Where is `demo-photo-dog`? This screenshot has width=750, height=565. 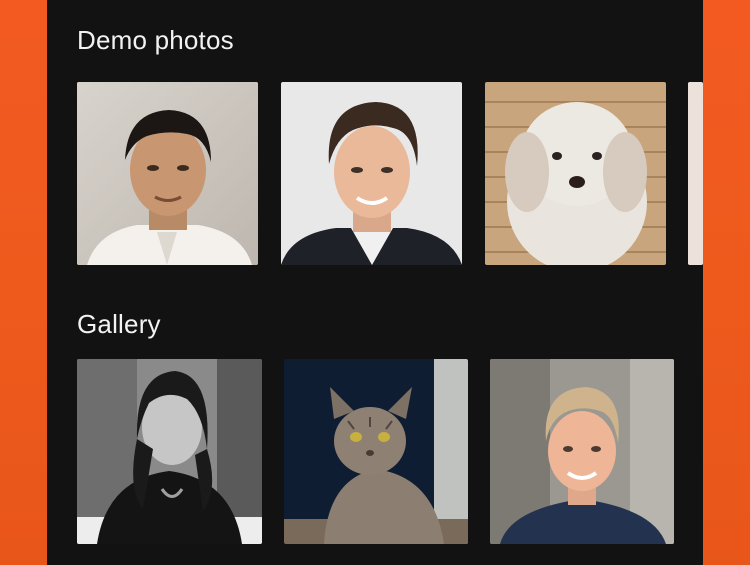 demo-photo-dog is located at coordinates (575, 173).